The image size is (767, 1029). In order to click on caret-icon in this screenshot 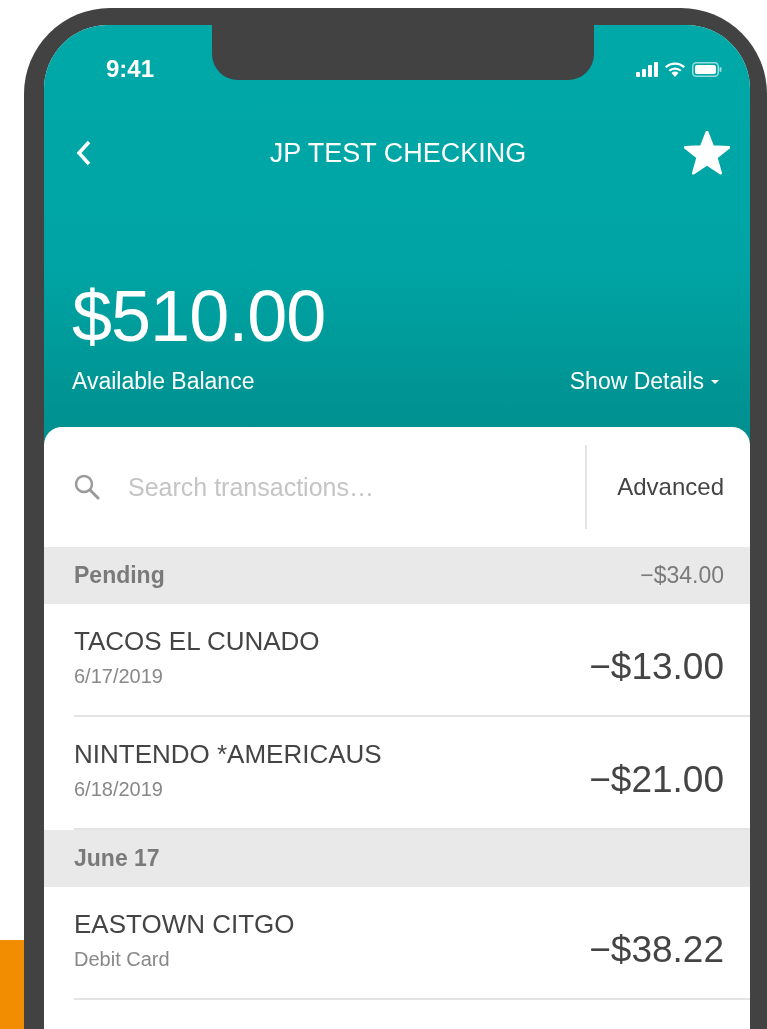, I will do `click(715, 381)`.